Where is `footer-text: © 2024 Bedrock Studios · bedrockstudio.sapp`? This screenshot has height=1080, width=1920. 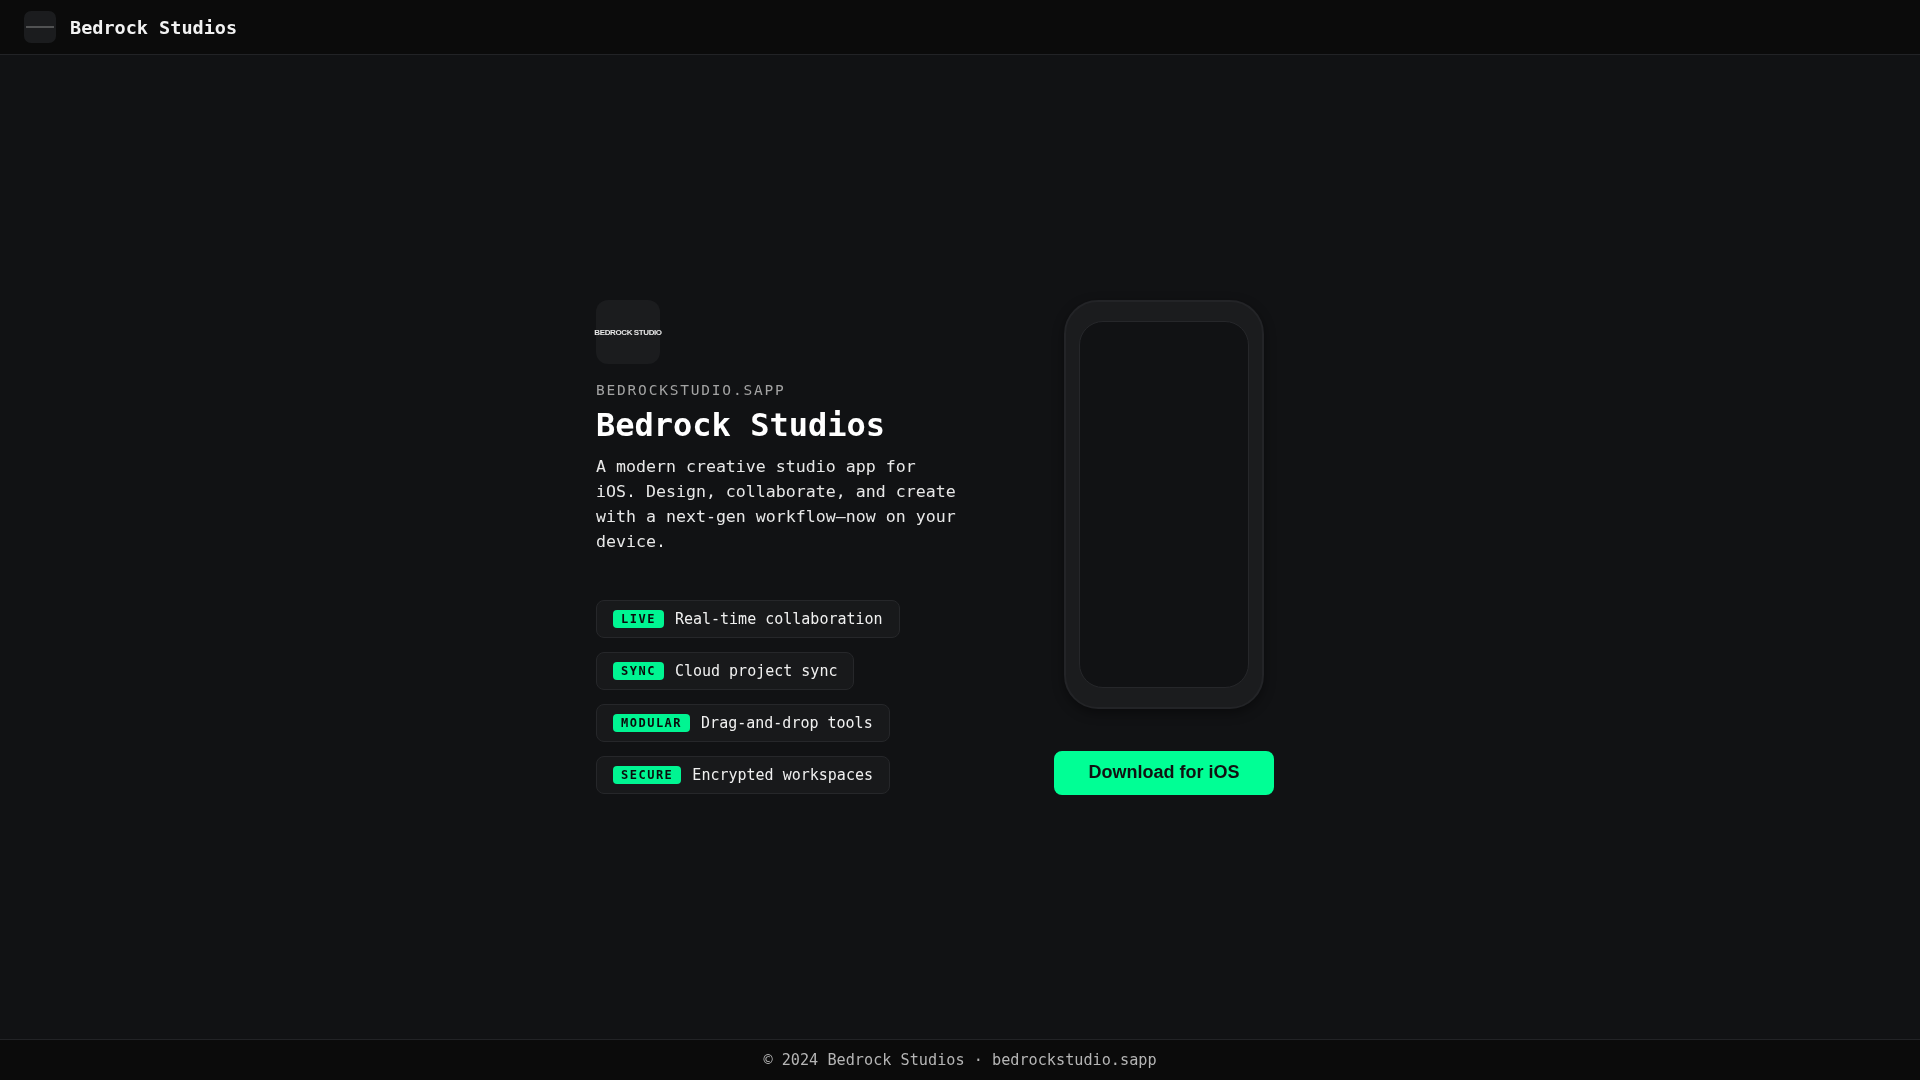
footer-text: © 2024 Bedrock Studios · bedrockstudio.sapp is located at coordinates (960, 1060).